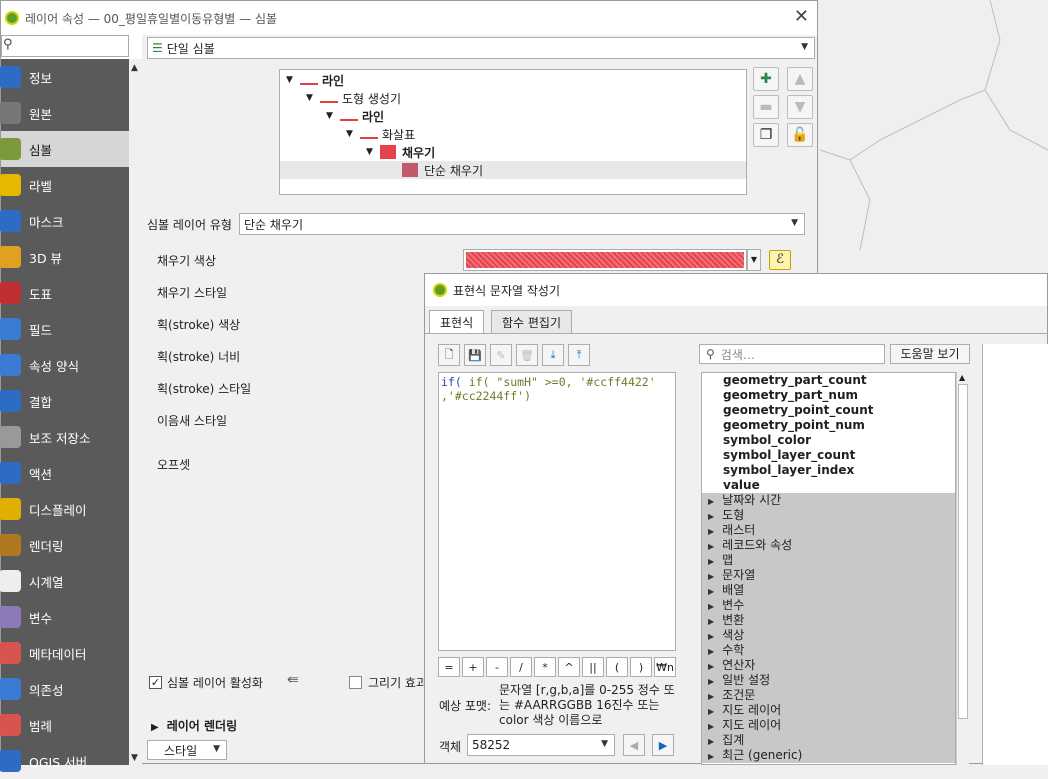  I want to click on sidebar-item: 필드, so click(64, 329).